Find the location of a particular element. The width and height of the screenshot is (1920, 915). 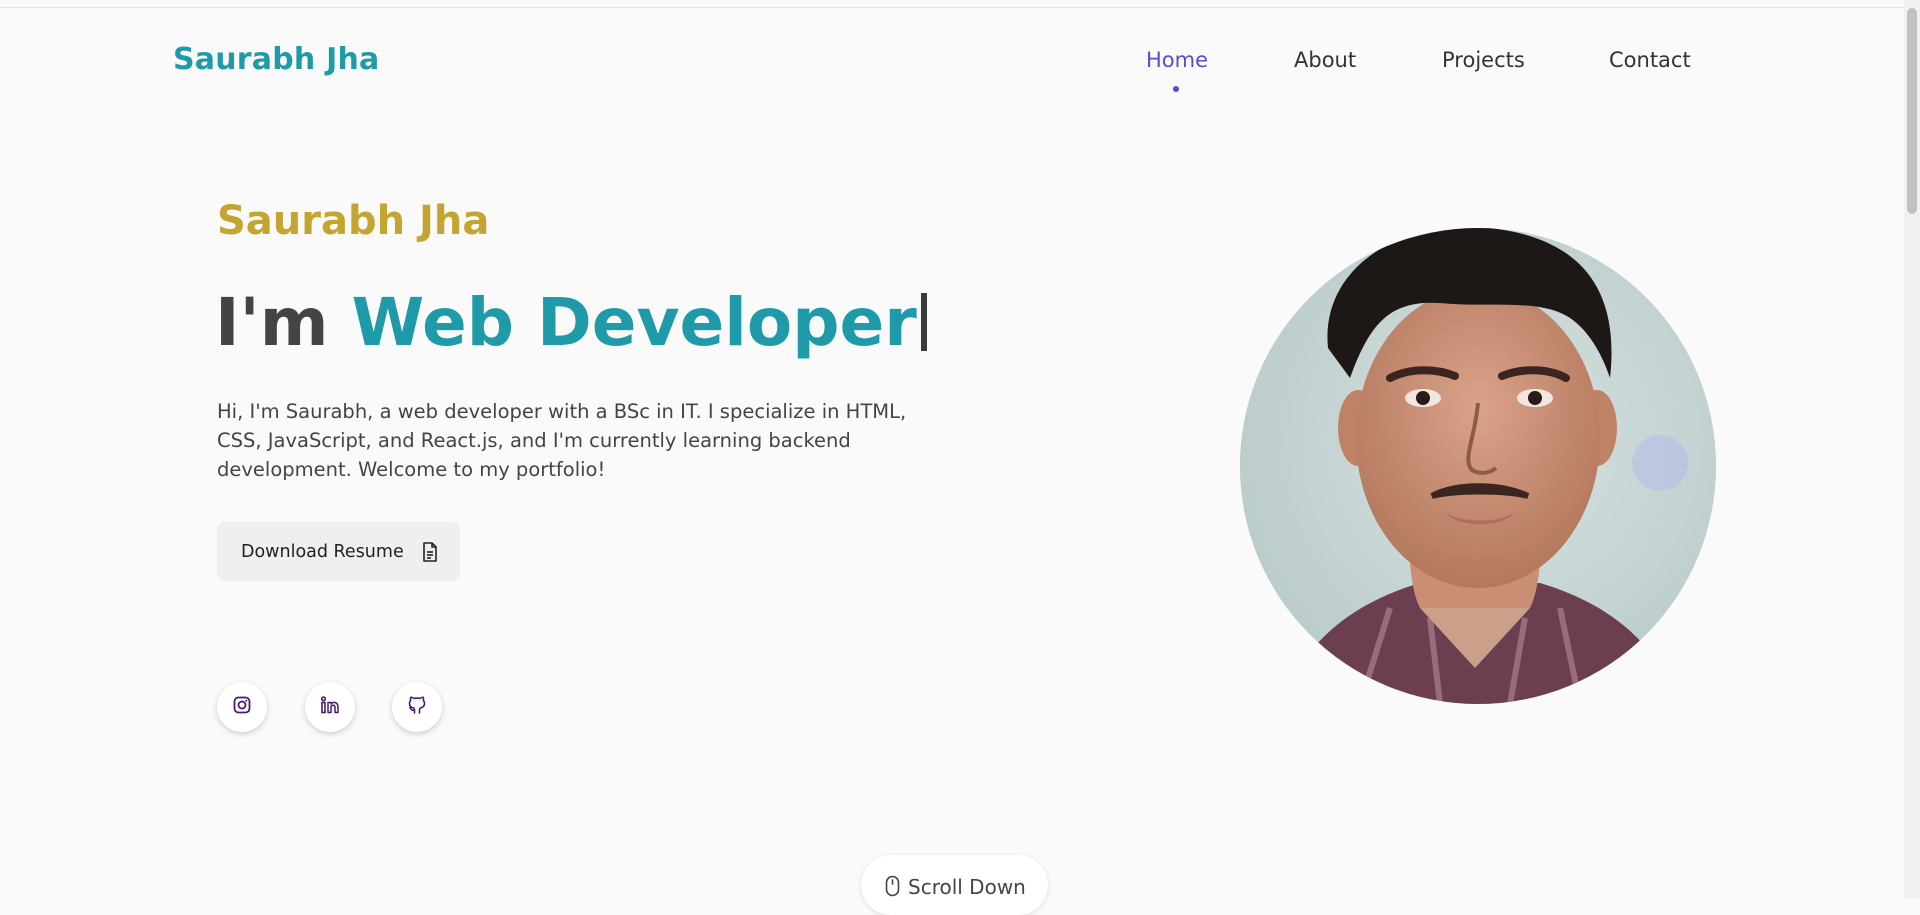

linkedin-link is located at coordinates (330, 707).